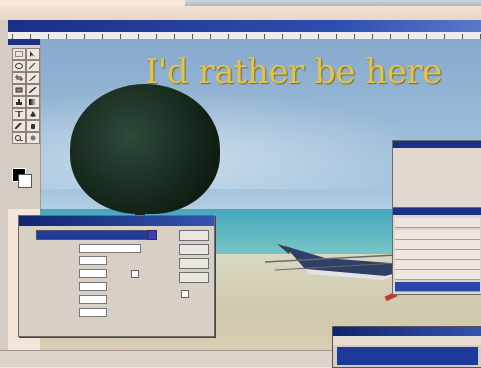 The width and height of the screenshot is (481, 368). What do you see at coordinates (437, 287) in the screenshot?
I see `layer-row-selected` at bounding box center [437, 287].